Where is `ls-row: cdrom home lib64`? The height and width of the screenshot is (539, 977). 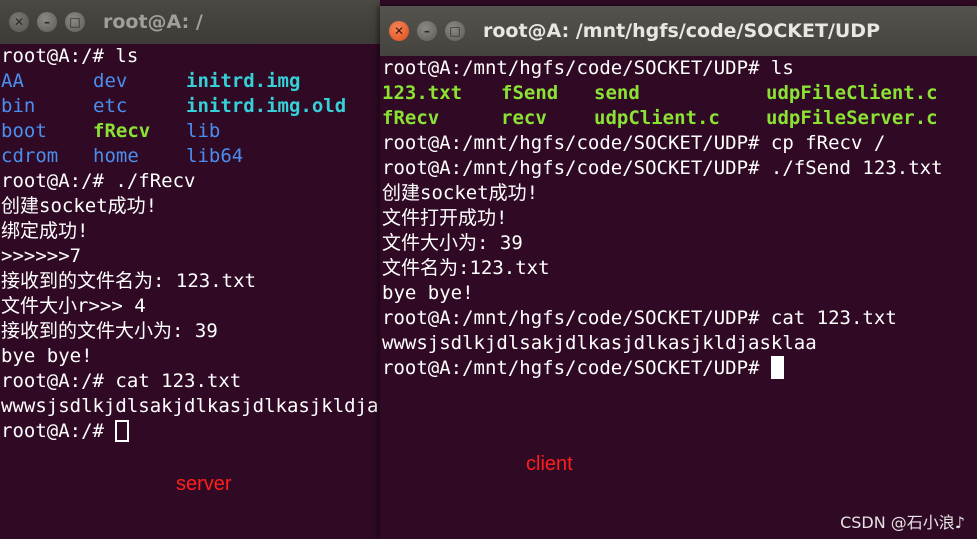 ls-row: cdrom home lib64 is located at coordinates (190, 156).